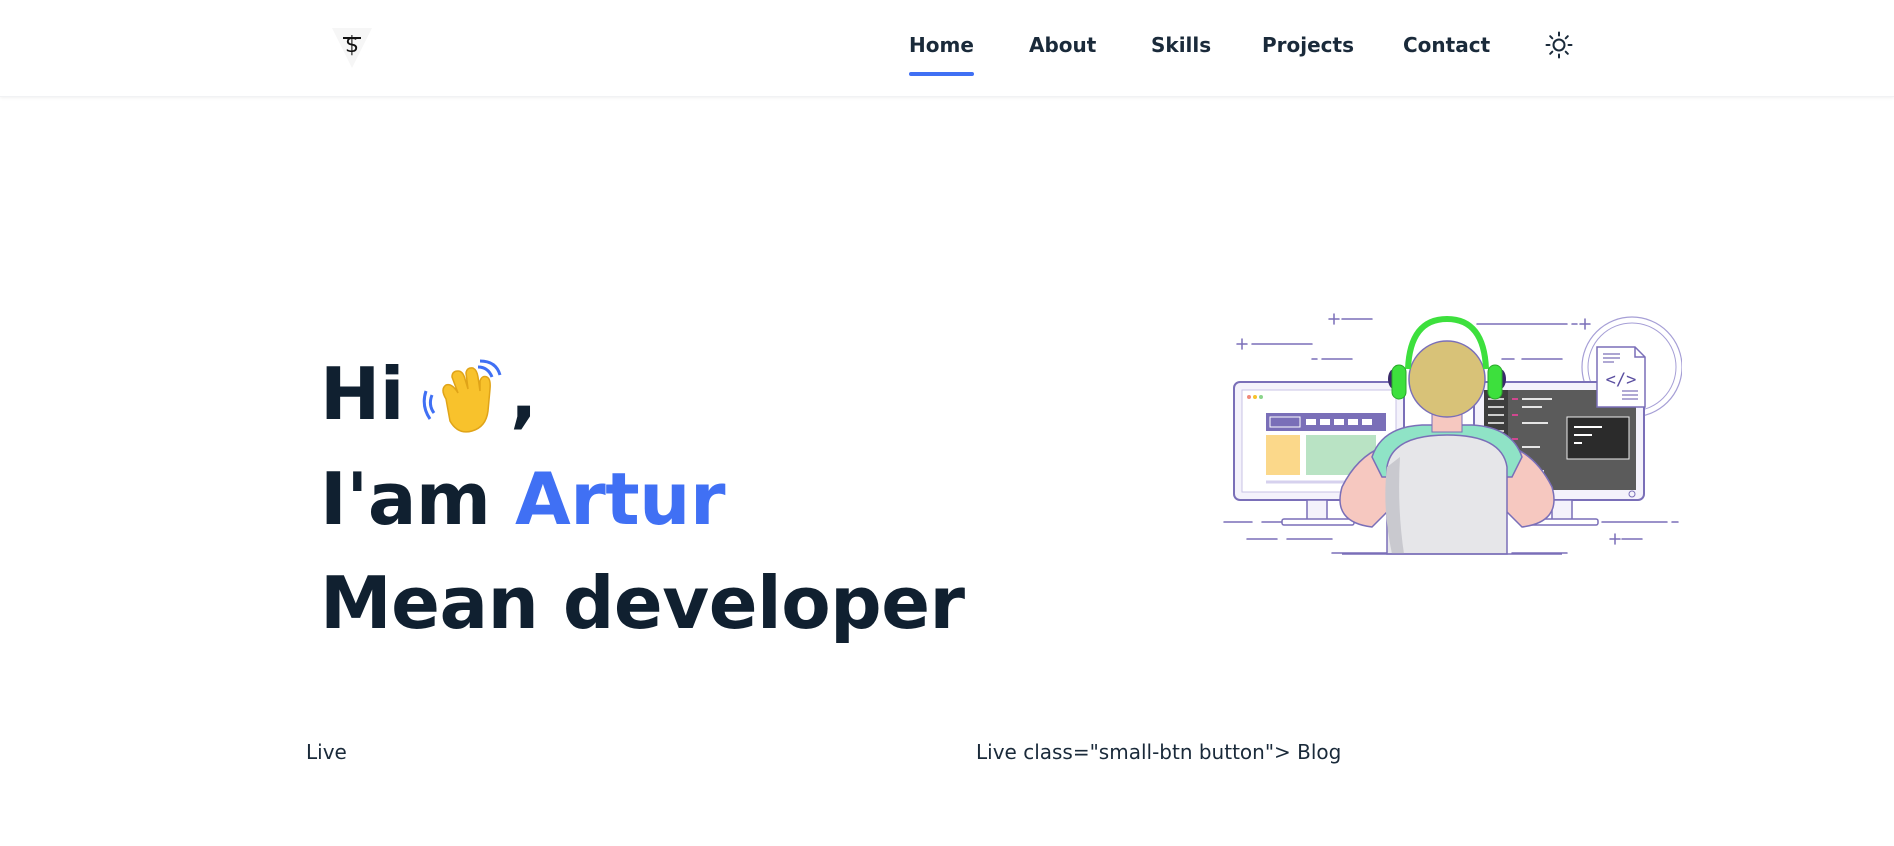  Describe the element at coordinates (1158, 752) in the screenshot. I see `live-right-text: Live class="small-btn button"> Blog` at that location.